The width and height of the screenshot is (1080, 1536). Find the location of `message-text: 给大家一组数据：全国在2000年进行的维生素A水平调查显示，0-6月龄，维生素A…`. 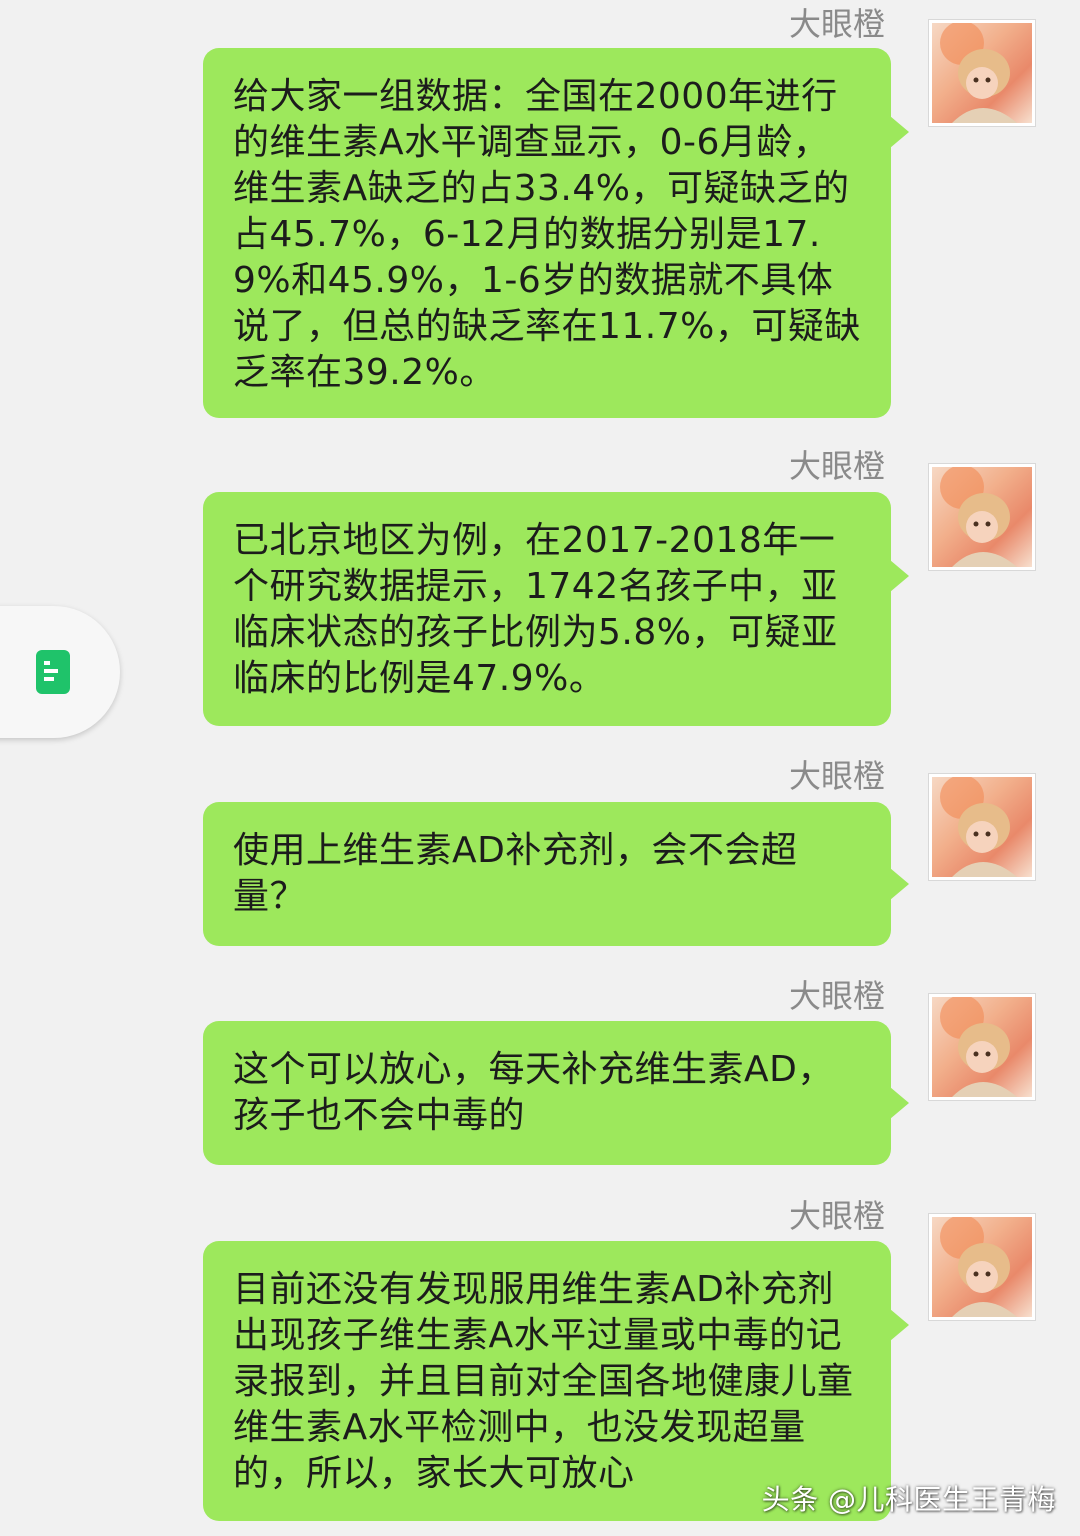

message-text: 给大家一组数据：全国在2000年进行的维生素A水平调查显示，0-6月龄，维生素A… is located at coordinates (547, 234).